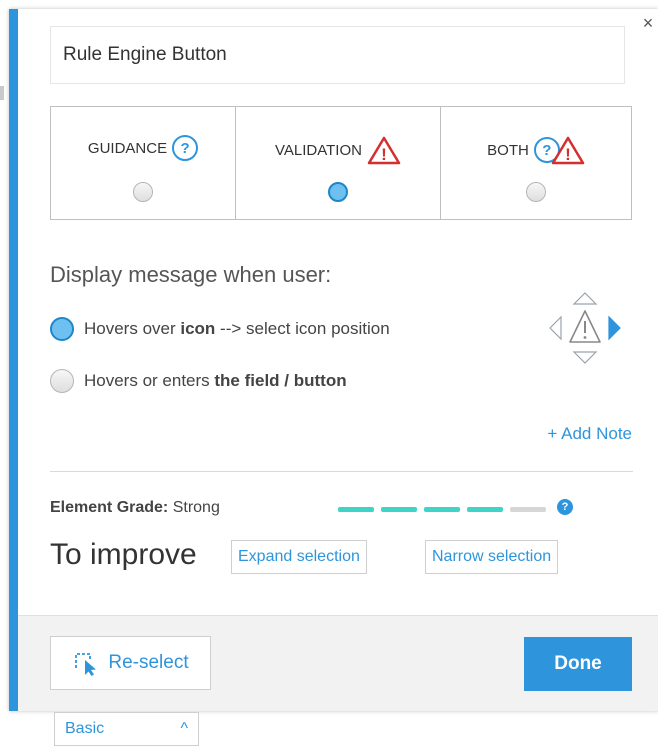 The image size is (658, 747). Describe the element at coordinates (62, 381) in the screenshot. I see `radio-hover-field` at that location.